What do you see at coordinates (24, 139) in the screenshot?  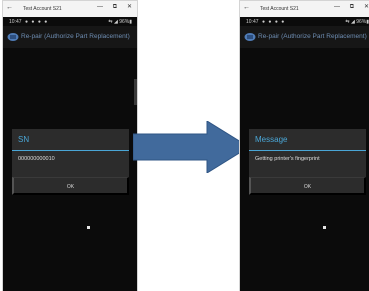 I see `dialog-title: SN` at bounding box center [24, 139].